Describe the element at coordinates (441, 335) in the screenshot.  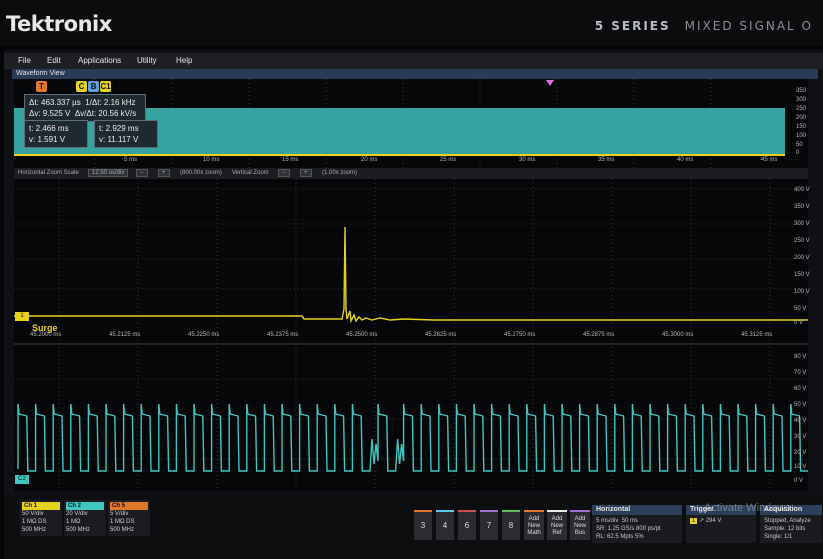
I see `t-label: 45.2625 ms` at that location.